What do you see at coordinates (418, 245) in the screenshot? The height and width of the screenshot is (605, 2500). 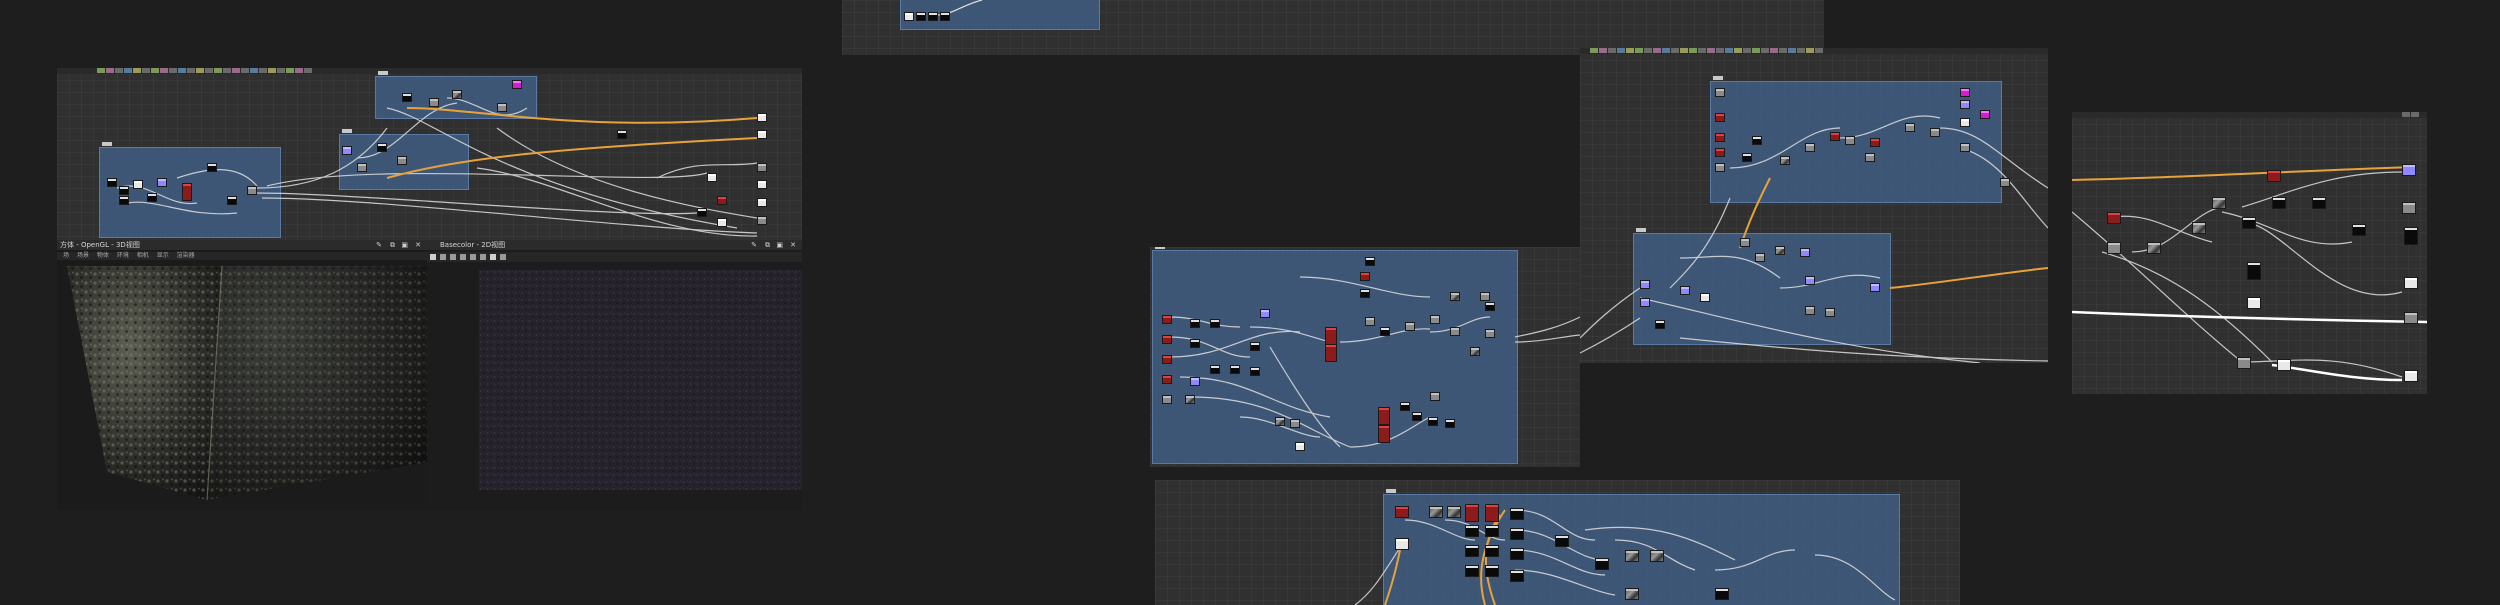 I see `close-icon: ✕` at bounding box center [418, 245].